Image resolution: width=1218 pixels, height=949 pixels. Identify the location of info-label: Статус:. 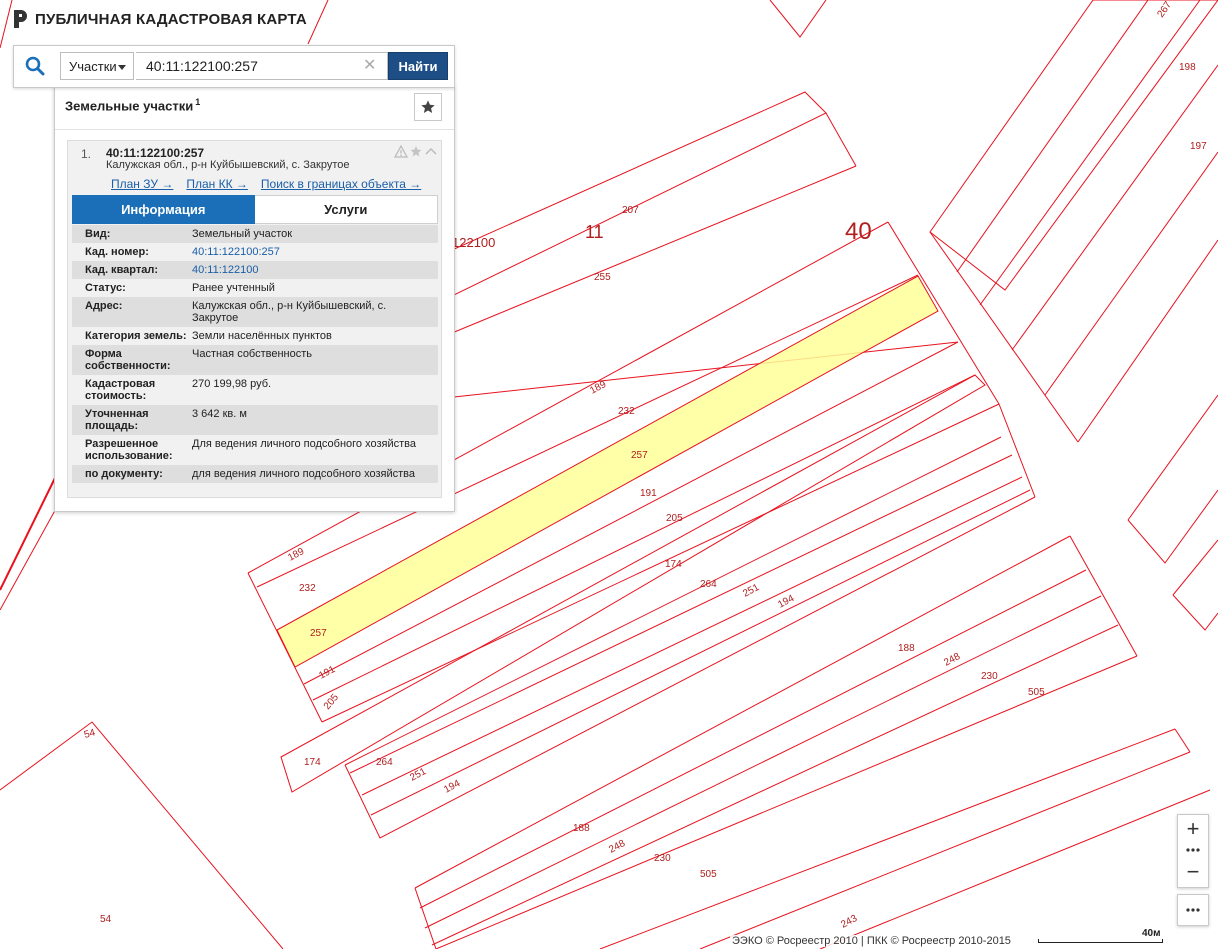
(105, 288).